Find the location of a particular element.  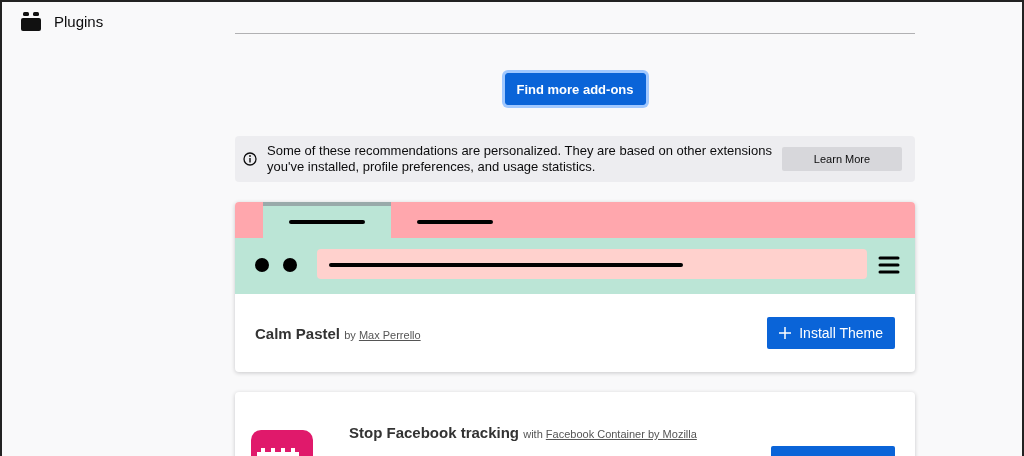

author-link: Facebook Container by Mozilla is located at coordinates (621, 434).